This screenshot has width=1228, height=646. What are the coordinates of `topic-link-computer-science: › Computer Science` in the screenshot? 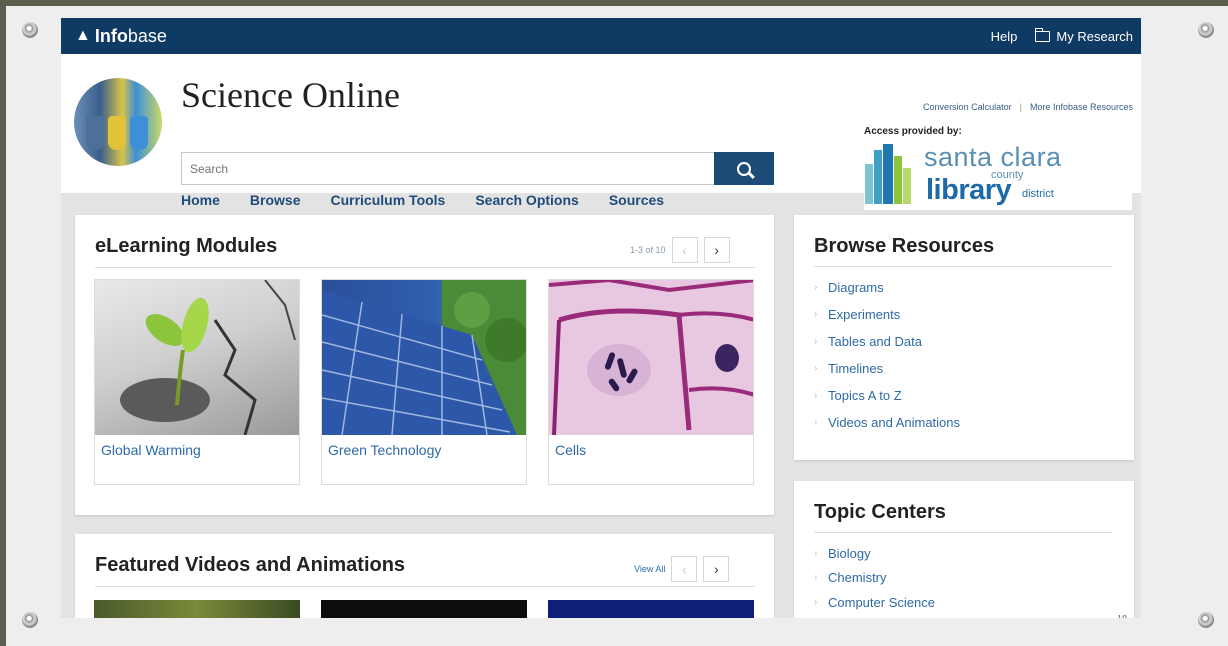 It's located at (874, 602).